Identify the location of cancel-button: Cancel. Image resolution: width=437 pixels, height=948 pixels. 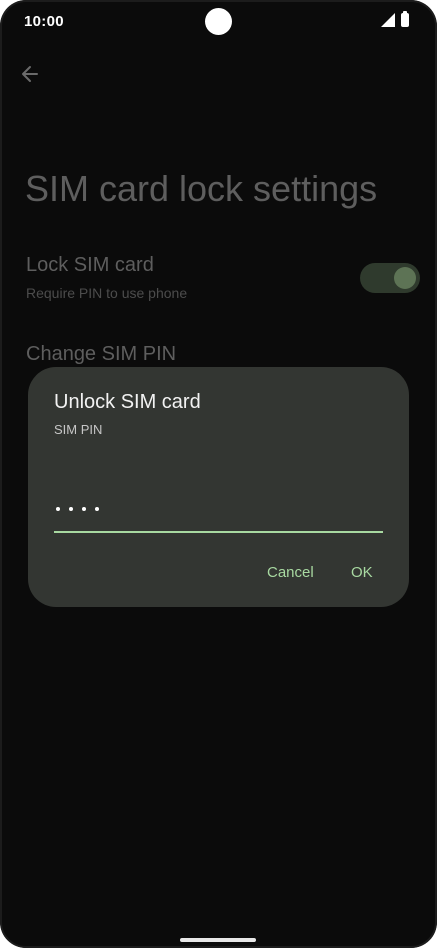
(290, 572).